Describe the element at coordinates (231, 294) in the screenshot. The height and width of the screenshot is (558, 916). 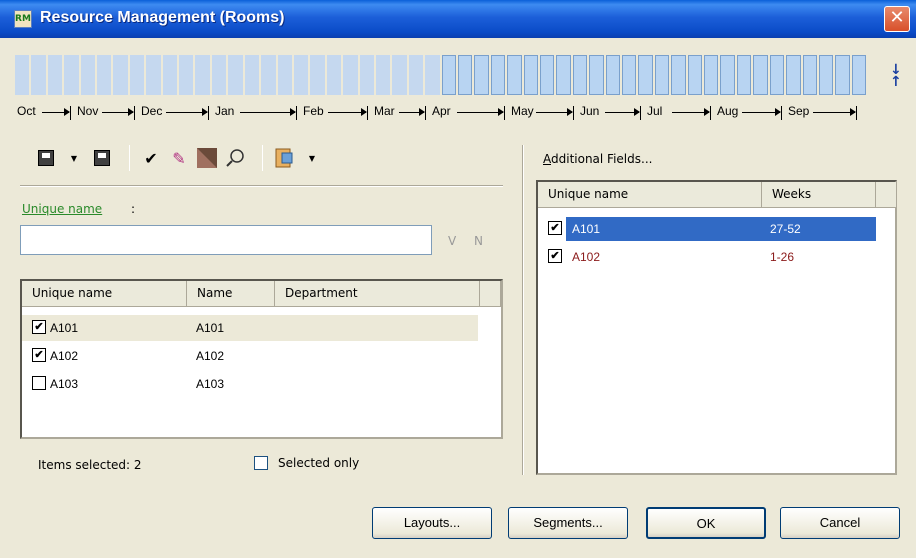
I see `column-header-name: Name` at that location.